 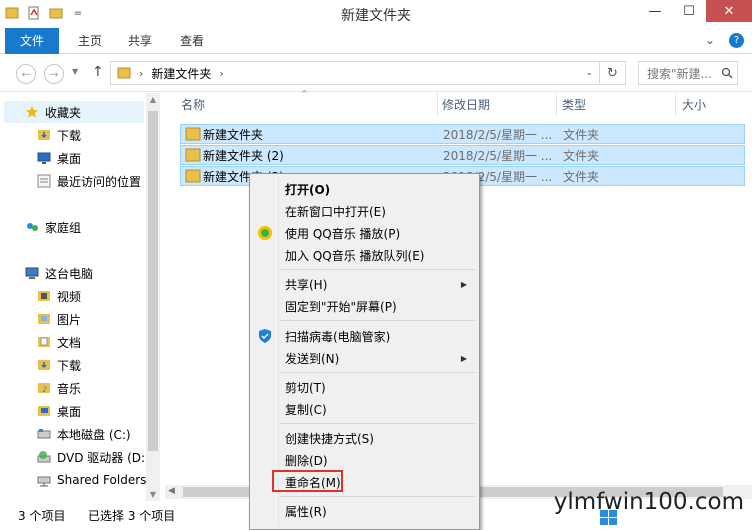 What do you see at coordinates (44, 434) in the screenshot?
I see `drive-icon` at bounding box center [44, 434].